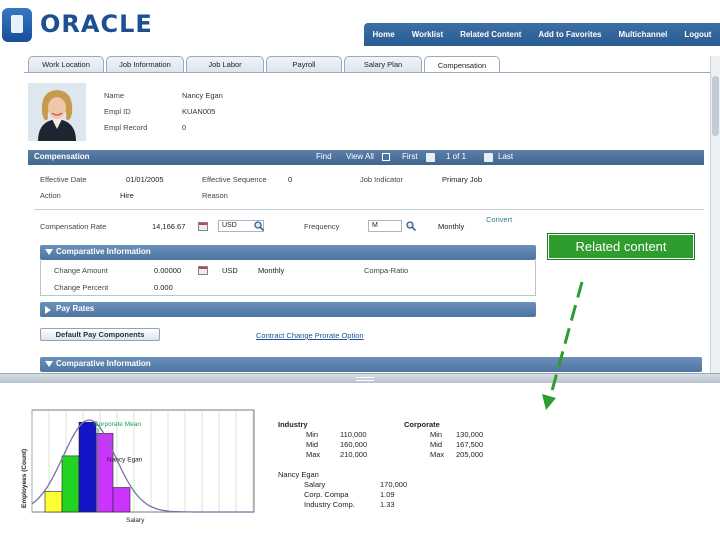 The image size is (720, 540). Describe the element at coordinates (436, 434) in the screenshot. I see `corporate-min-label: Min` at that location.